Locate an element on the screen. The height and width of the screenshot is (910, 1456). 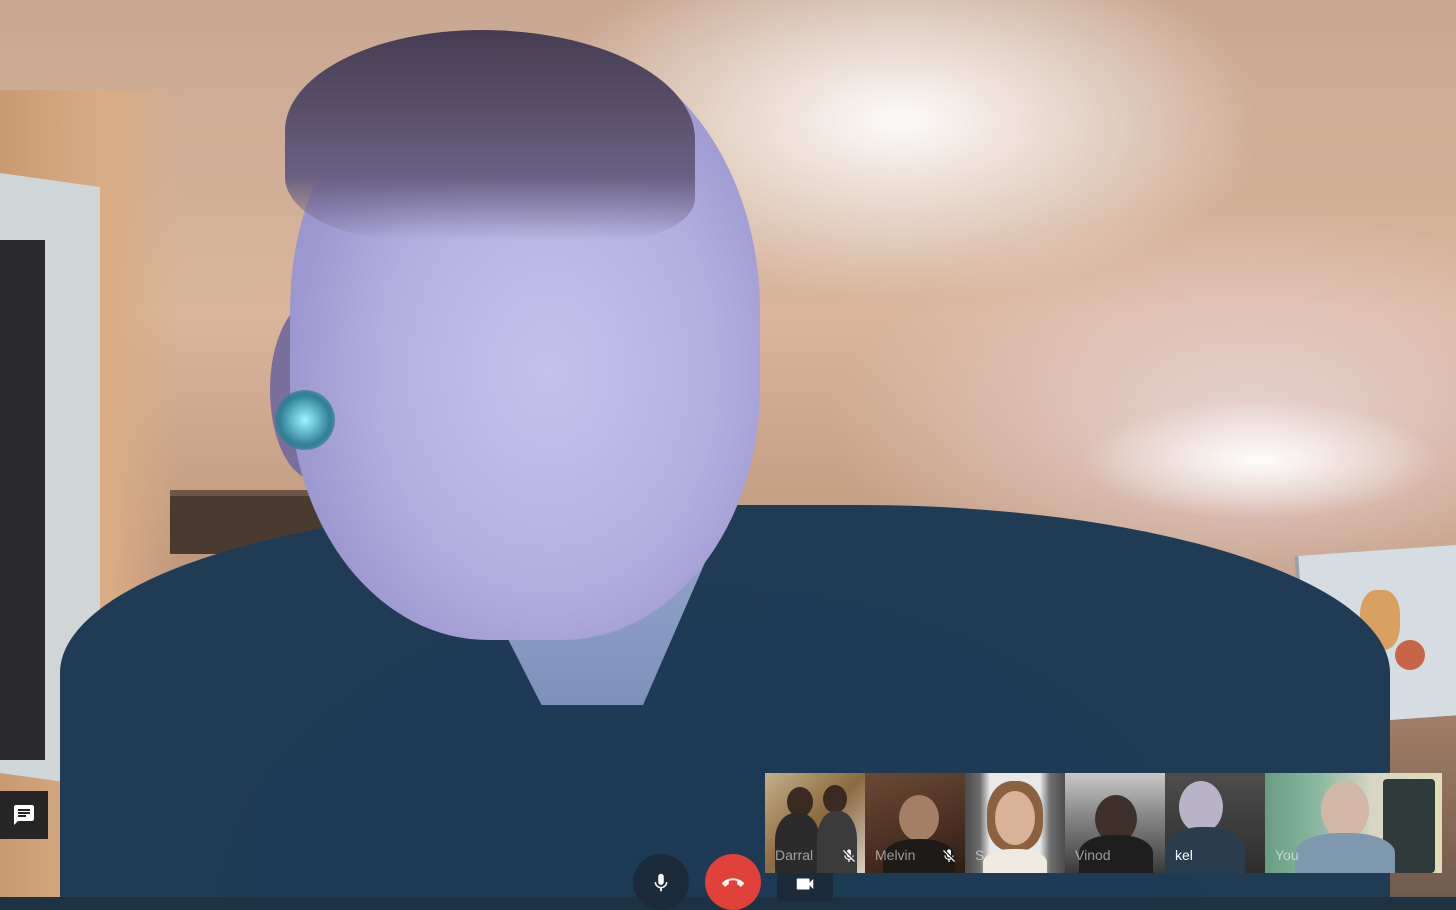
participant-name: Melvin is located at coordinates (895, 855).